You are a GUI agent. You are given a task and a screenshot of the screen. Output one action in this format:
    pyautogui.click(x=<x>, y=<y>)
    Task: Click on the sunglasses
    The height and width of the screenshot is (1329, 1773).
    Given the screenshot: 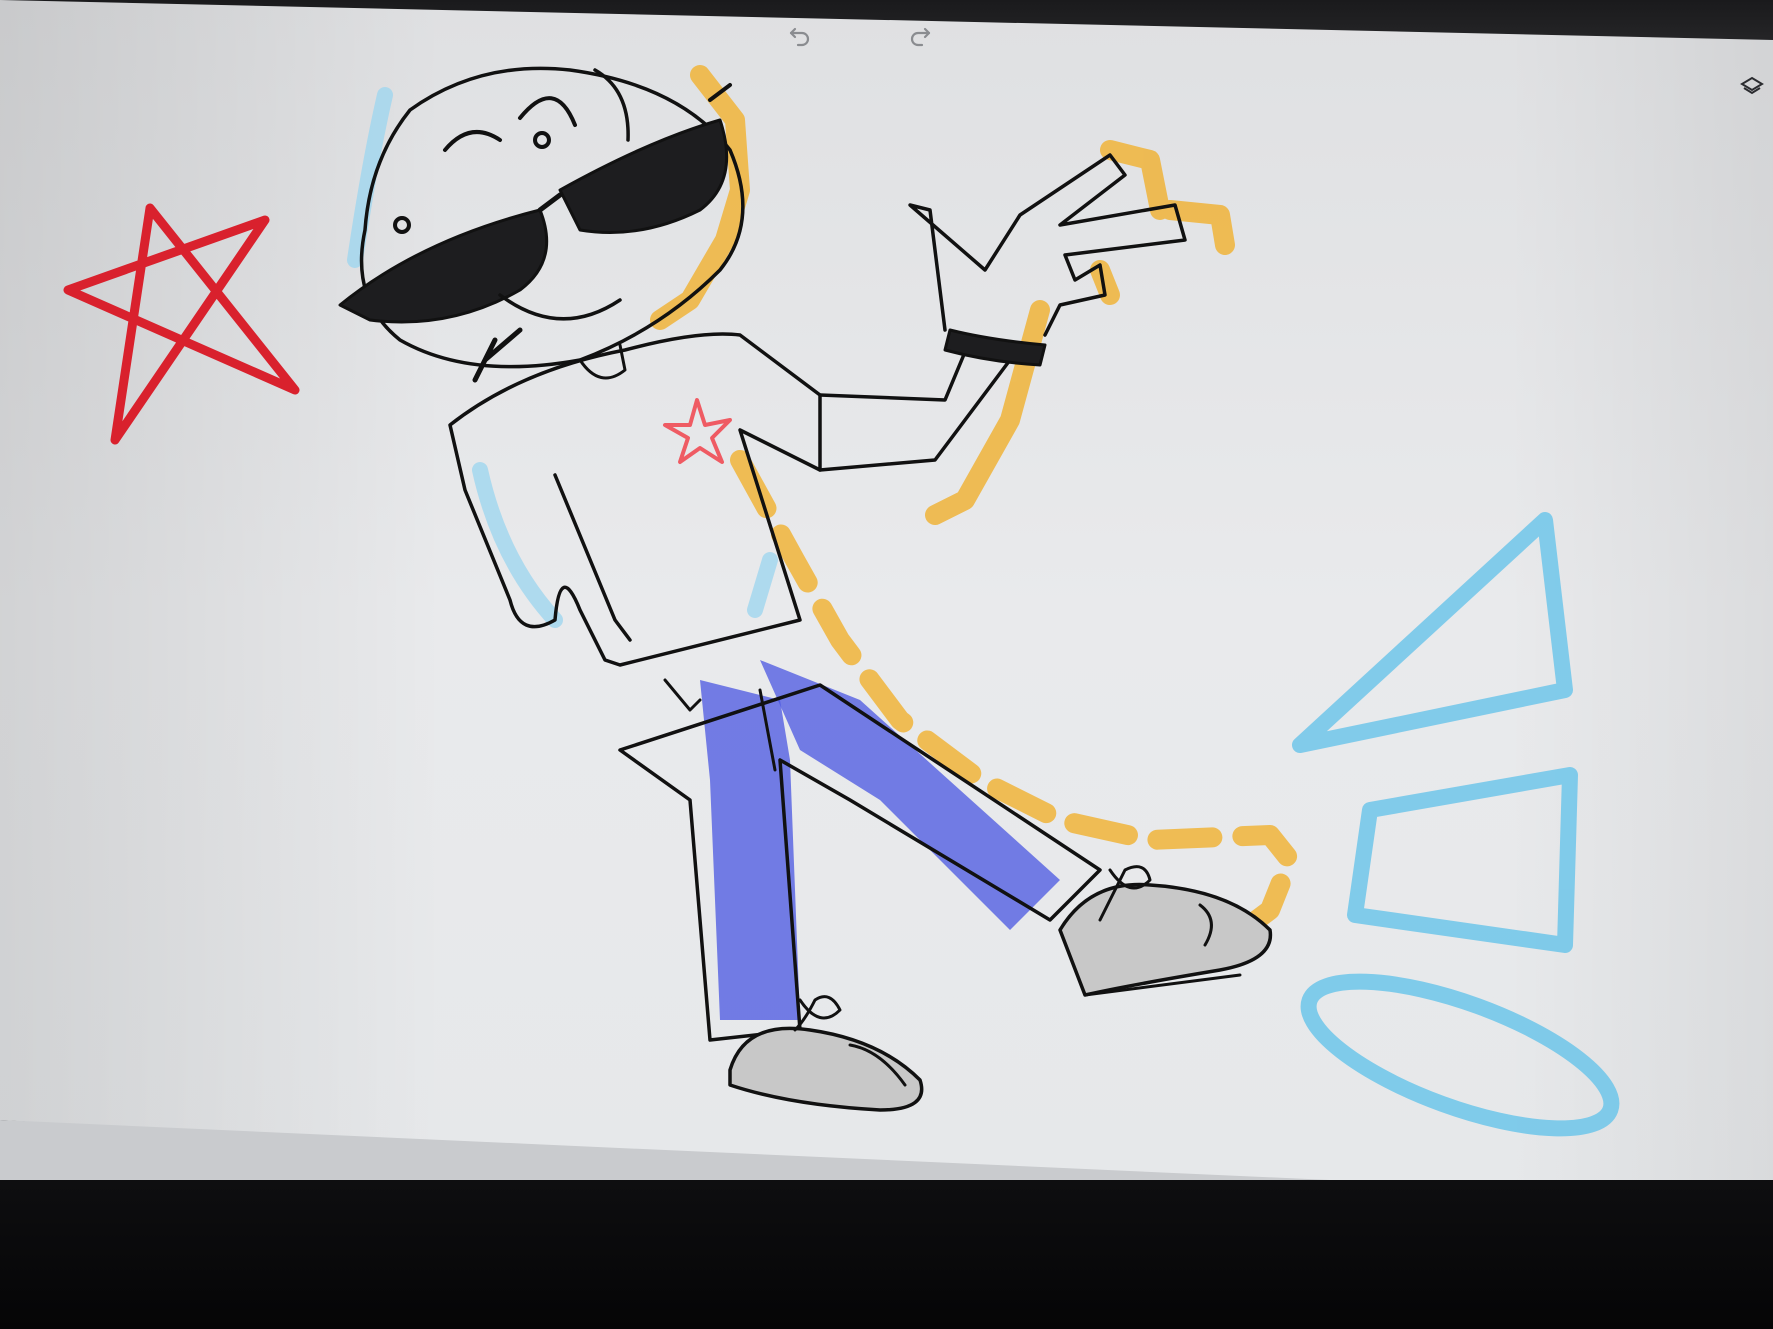 What is the action you would take?
    pyautogui.click(x=535, y=203)
    